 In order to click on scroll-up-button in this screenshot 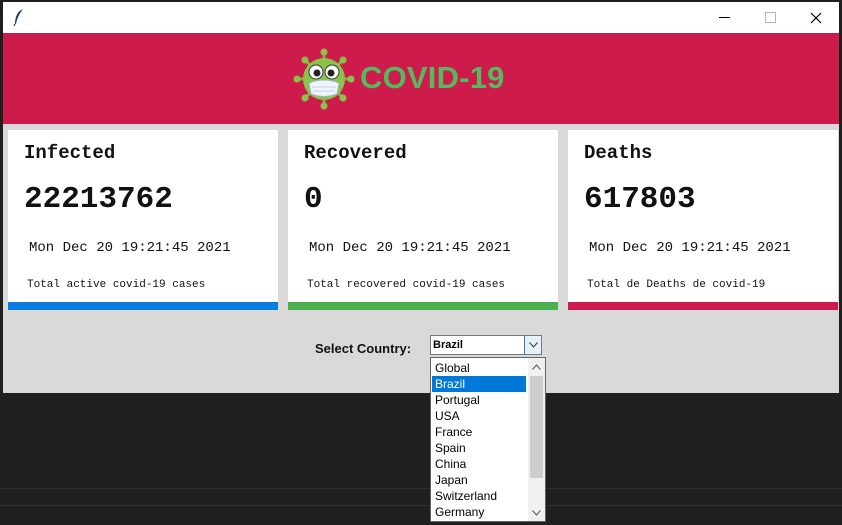, I will do `click(536, 366)`.